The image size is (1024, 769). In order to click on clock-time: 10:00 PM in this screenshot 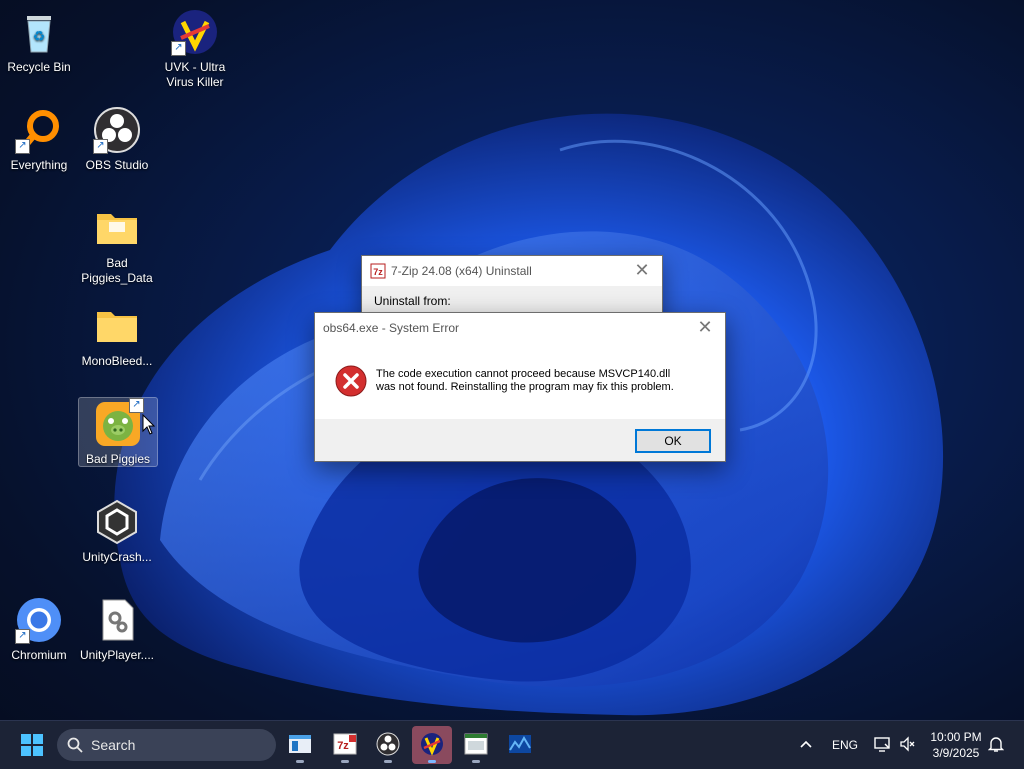, I will do `click(956, 737)`.